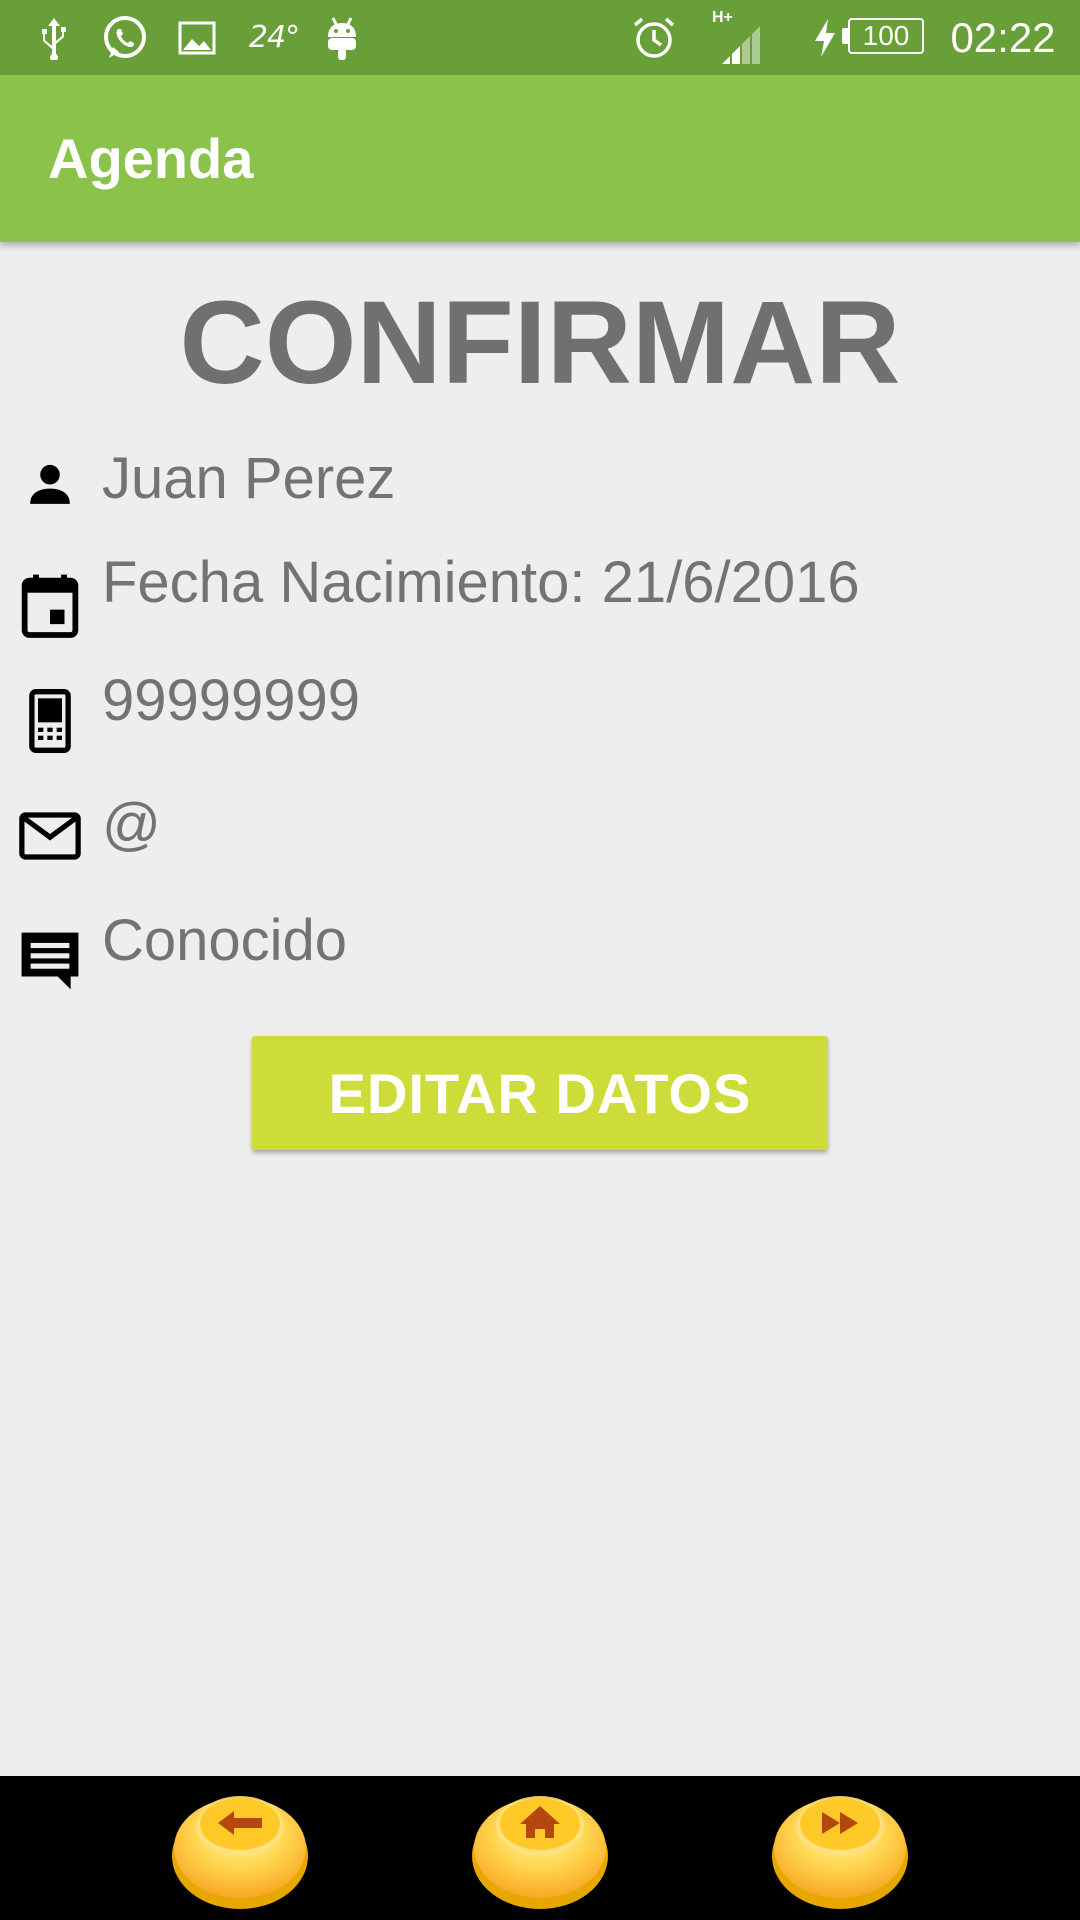 Image resolution: width=1080 pixels, height=1920 pixels. I want to click on status-bar: 24° H+ 100 02:22, so click(540, 37).